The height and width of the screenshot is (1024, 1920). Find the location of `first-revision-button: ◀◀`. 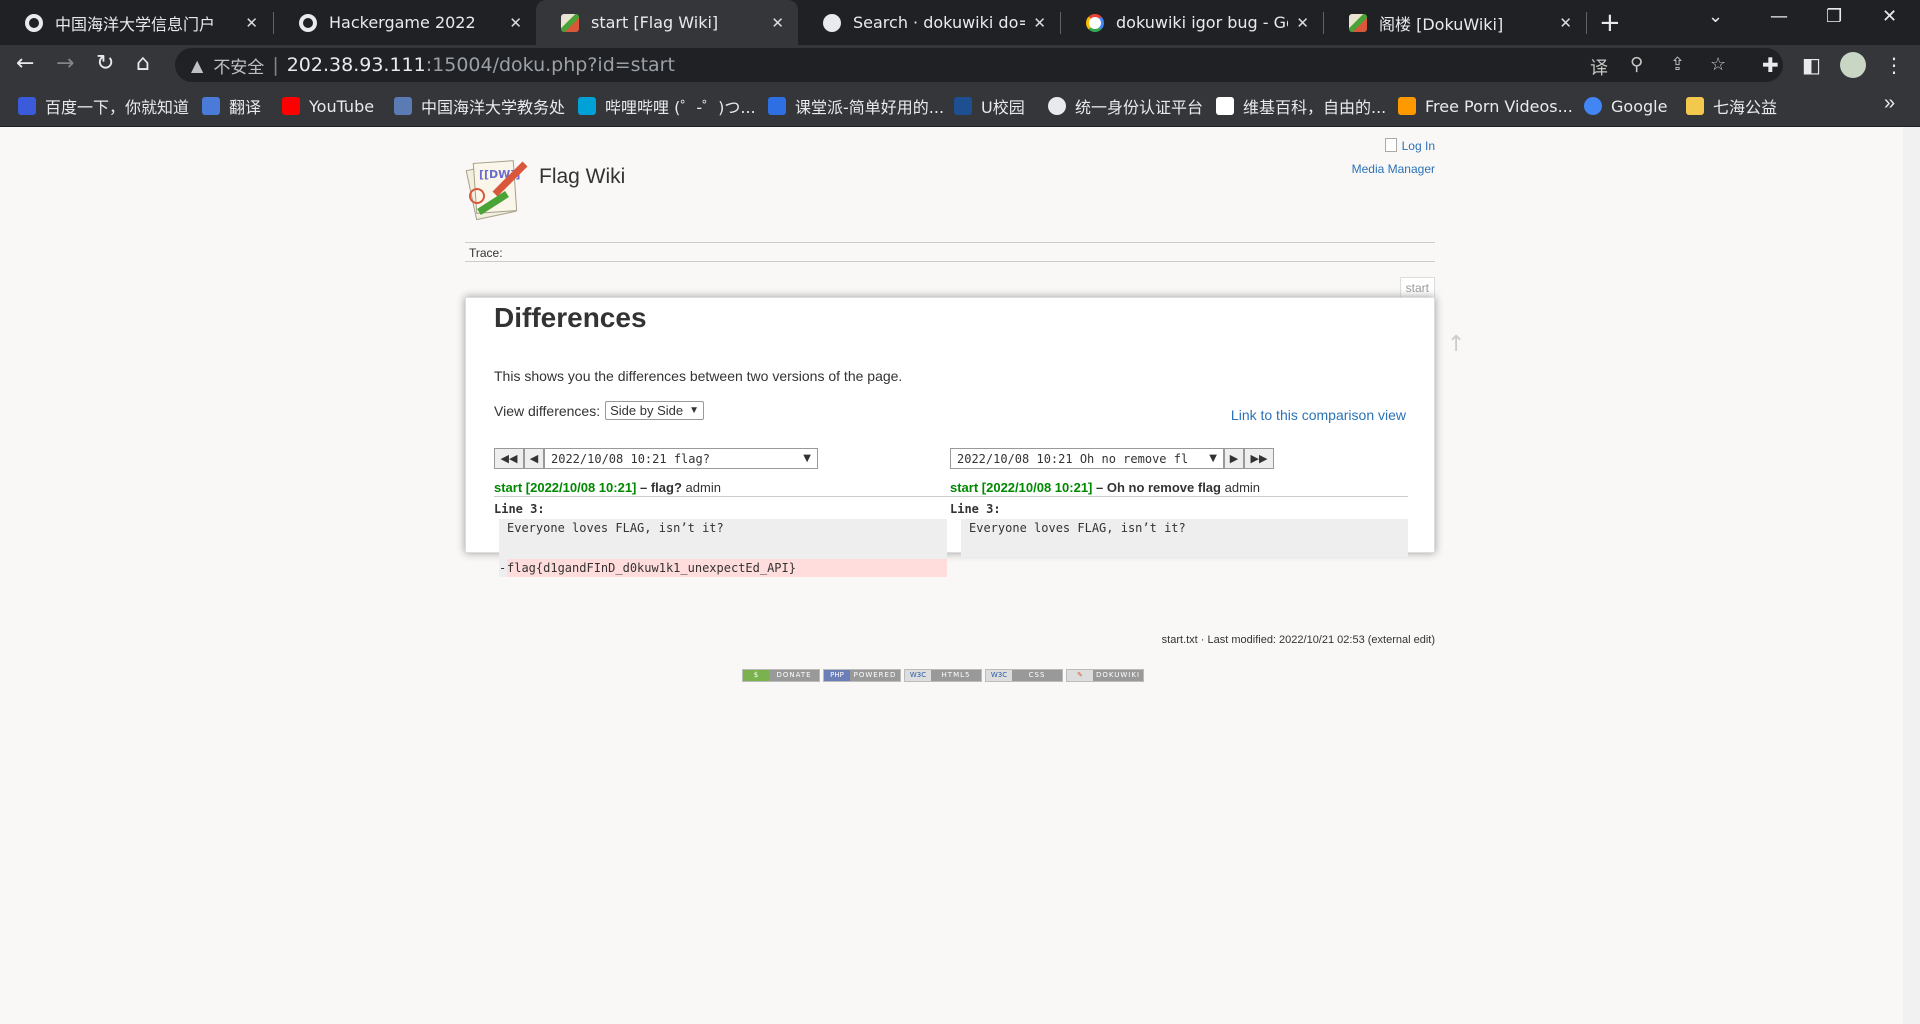

first-revision-button: ◀◀ is located at coordinates (509, 458).